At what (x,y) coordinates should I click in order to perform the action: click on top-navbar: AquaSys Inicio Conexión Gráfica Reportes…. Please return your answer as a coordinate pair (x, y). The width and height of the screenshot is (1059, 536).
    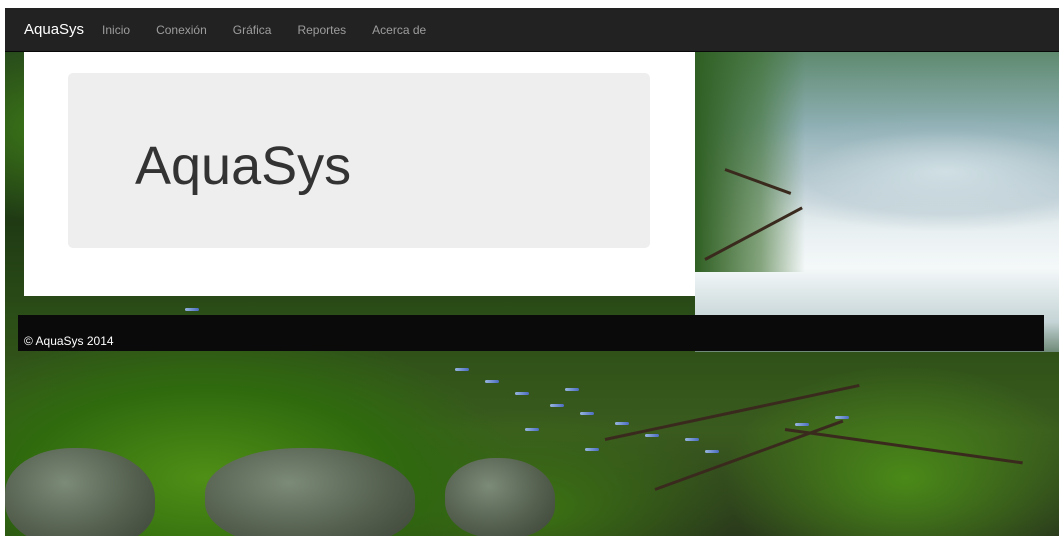
    Looking at the image, I should click on (532, 30).